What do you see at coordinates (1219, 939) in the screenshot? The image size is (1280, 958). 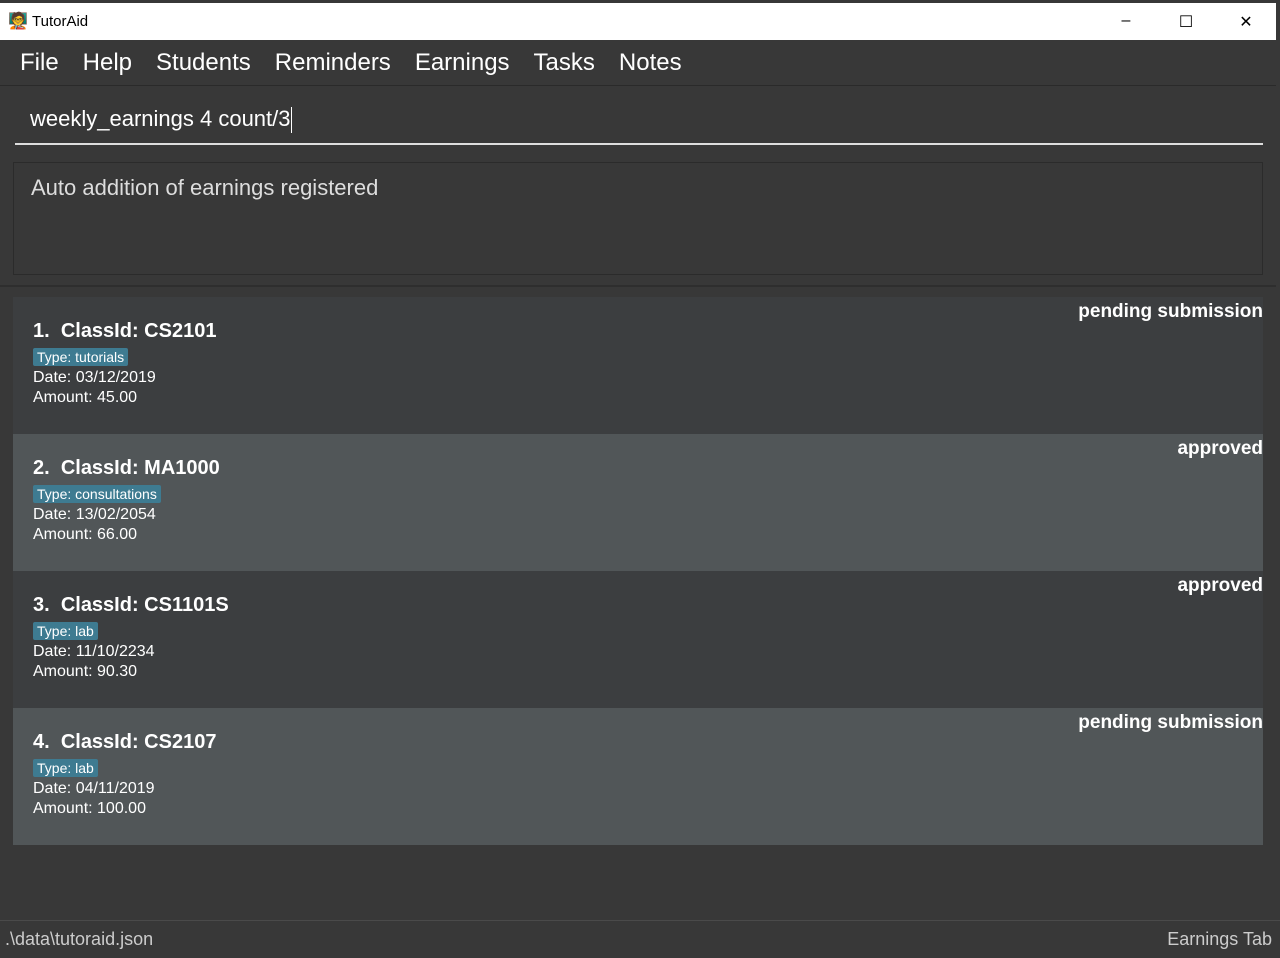 I see `current-tab: Earnings Tab` at bounding box center [1219, 939].